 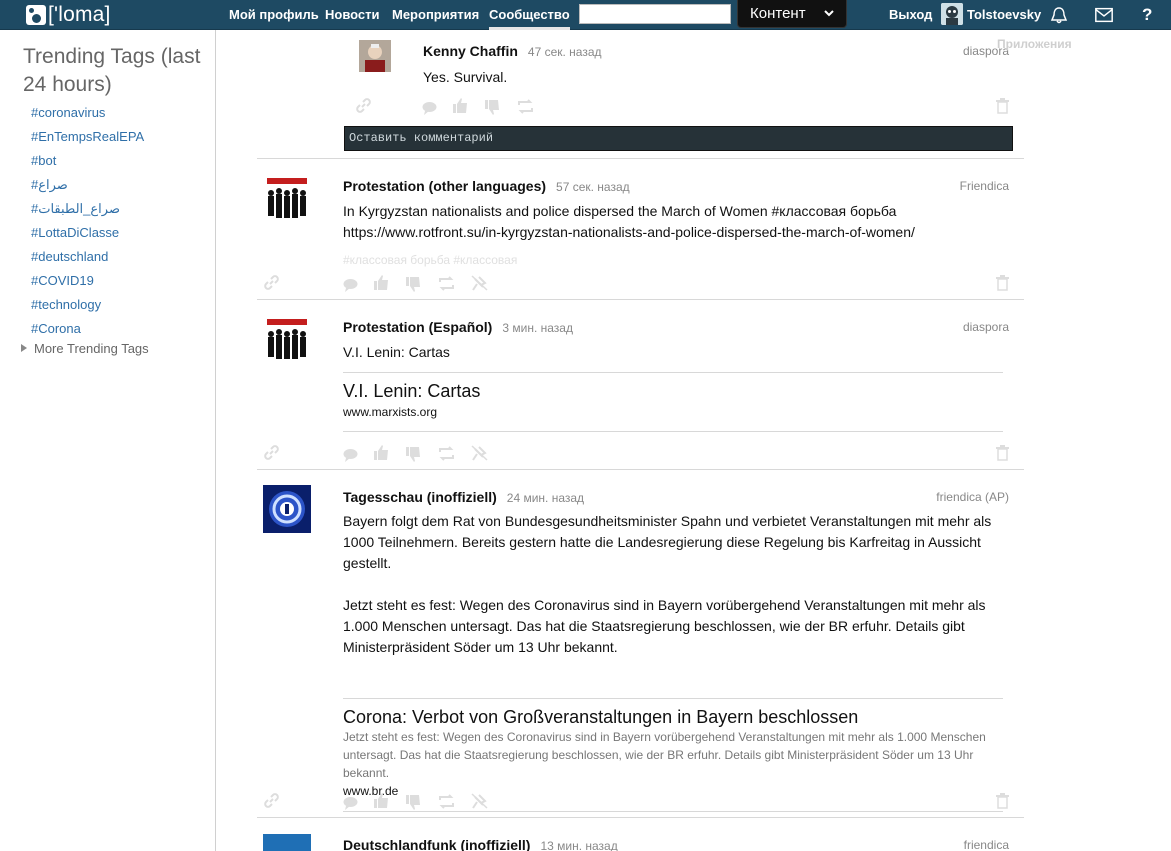 I want to click on mail-icon, so click(x=1104, y=15).